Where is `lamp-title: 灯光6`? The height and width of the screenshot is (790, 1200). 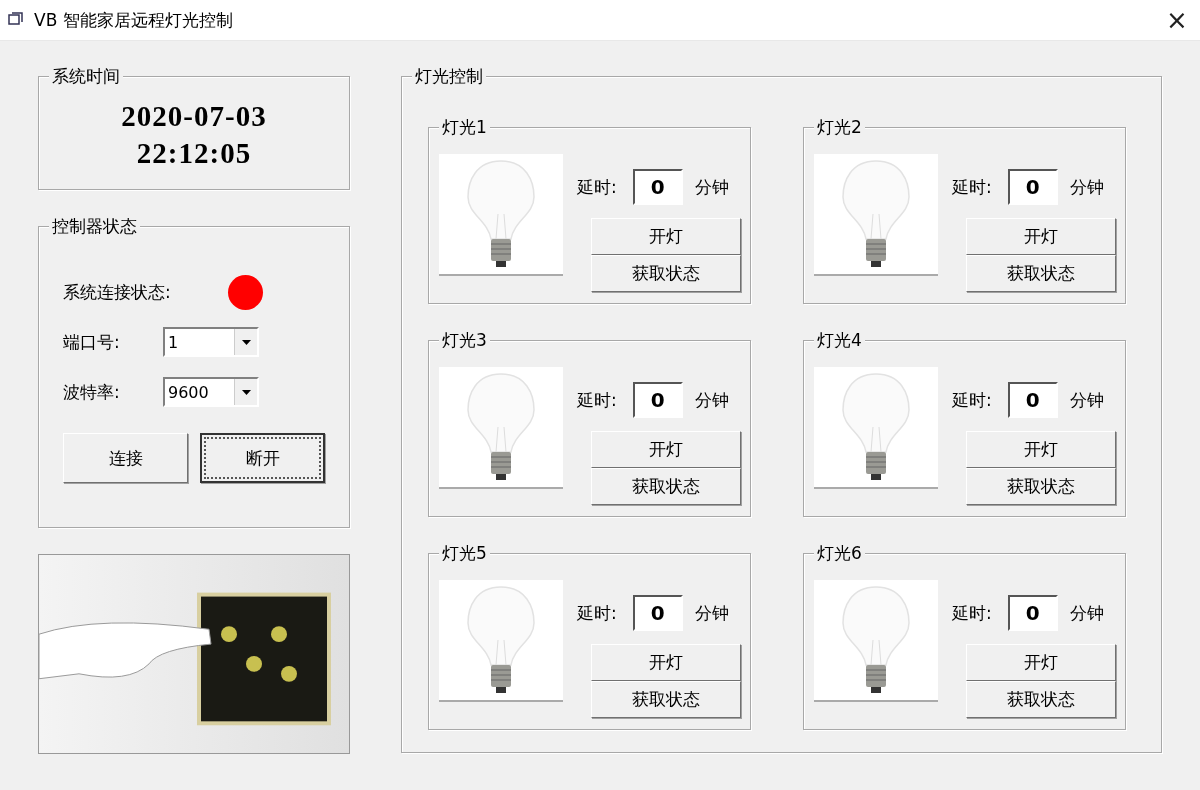
lamp-title: 灯光6 is located at coordinates (839, 553).